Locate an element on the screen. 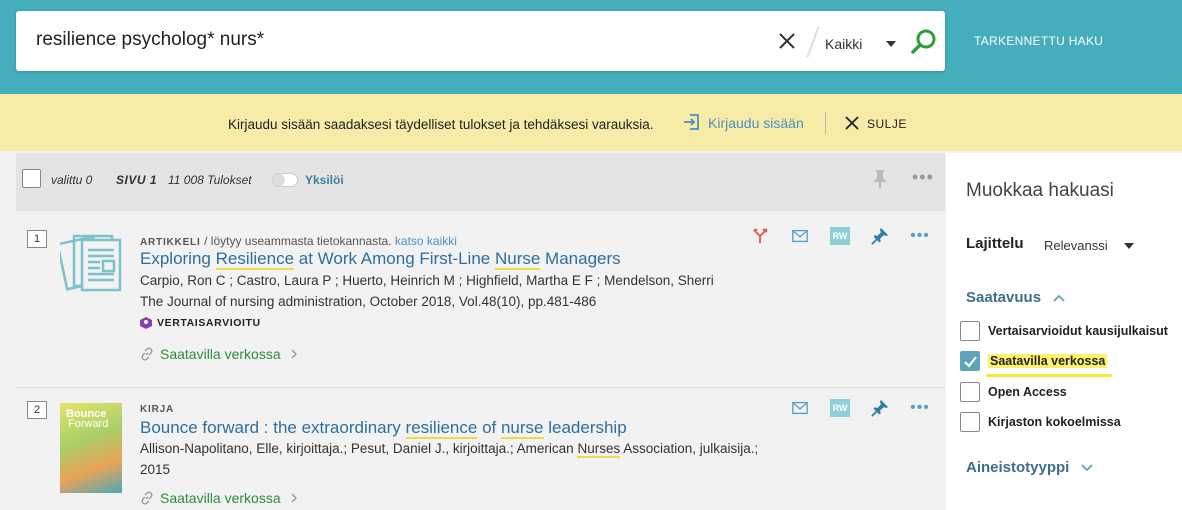 This screenshot has width=1182, height=510. sort-value: Relevanssi is located at coordinates (1076, 245).